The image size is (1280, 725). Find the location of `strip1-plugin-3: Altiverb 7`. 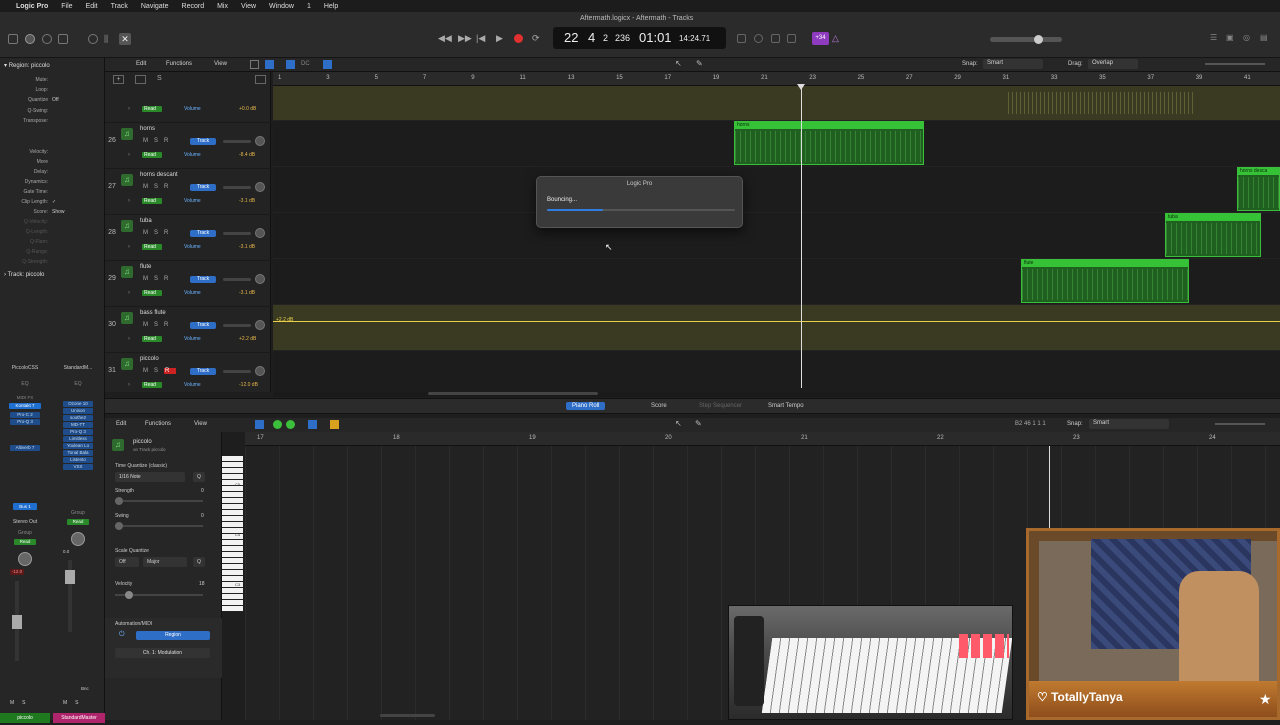

strip1-plugin-3: Altiverb 7 is located at coordinates (25, 448).